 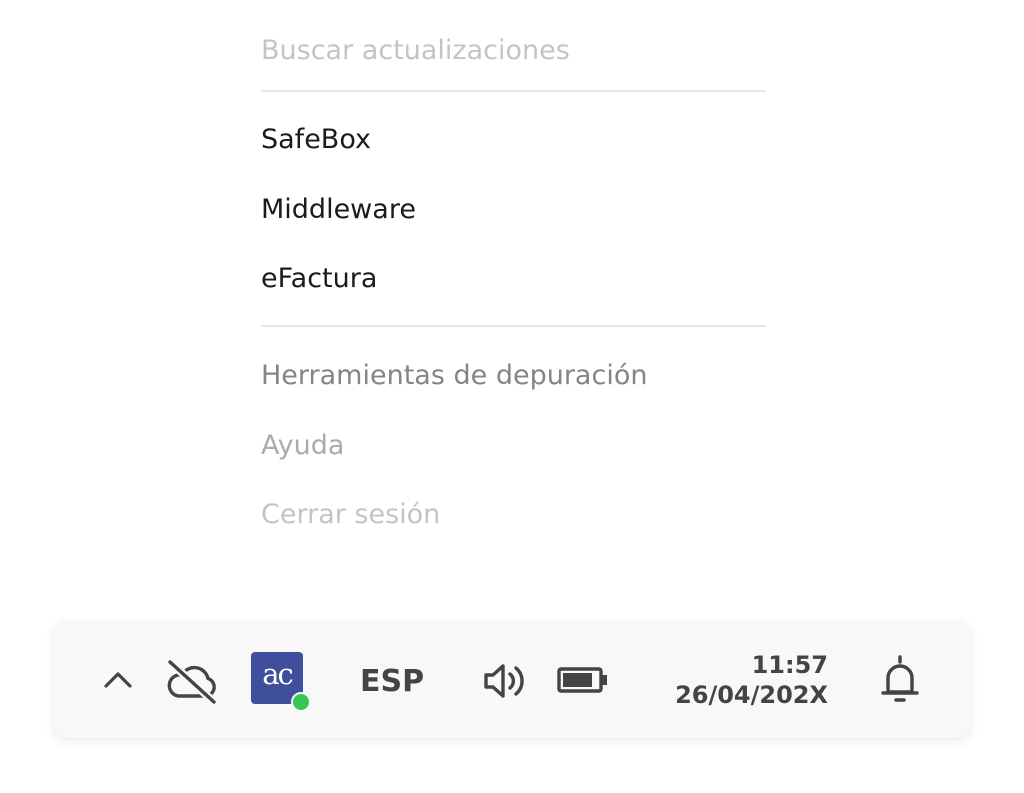 What do you see at coordinates (789, 665) in the screenshot?
I see `clock-time: 11:57` at bounding box center [789, 665].